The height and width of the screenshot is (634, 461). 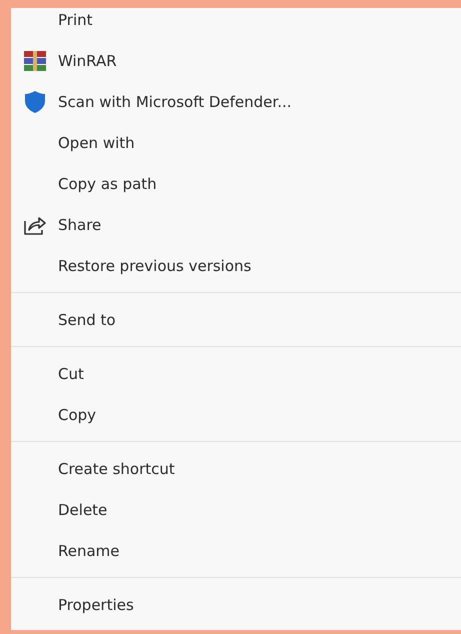 I want to click on menu-item: Share, so click(x=236, y=224).